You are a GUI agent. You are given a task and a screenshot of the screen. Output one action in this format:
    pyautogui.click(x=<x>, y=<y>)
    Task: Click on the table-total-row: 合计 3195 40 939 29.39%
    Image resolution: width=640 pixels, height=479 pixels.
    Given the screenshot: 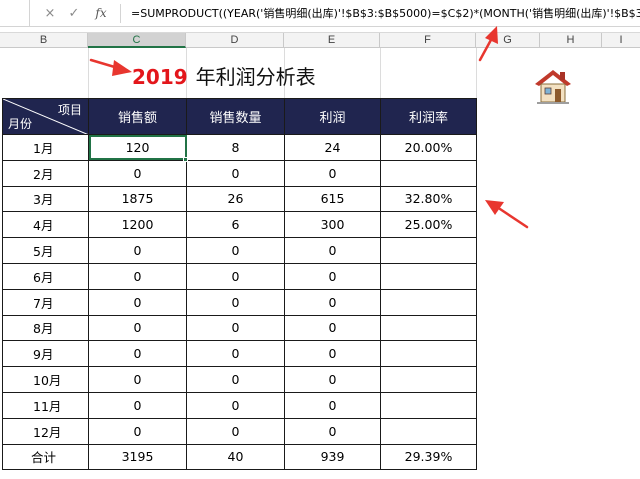 What is the action you would take?
    pyautogui.click(x=239, y=457)
    